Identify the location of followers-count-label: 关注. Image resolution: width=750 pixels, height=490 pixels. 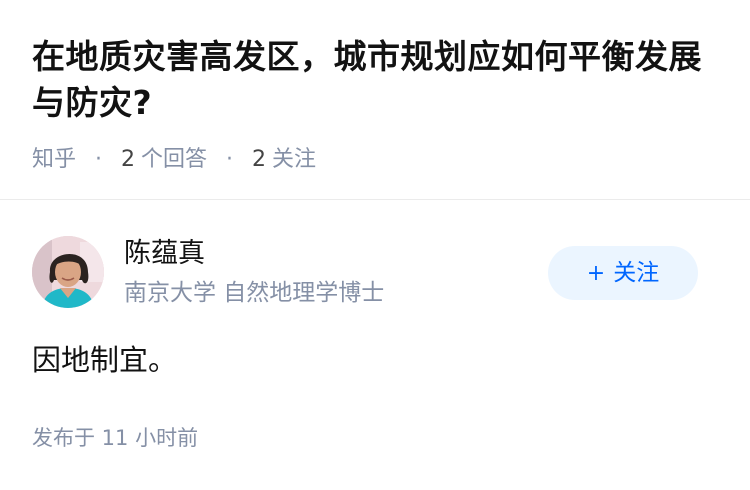
(294, 159).